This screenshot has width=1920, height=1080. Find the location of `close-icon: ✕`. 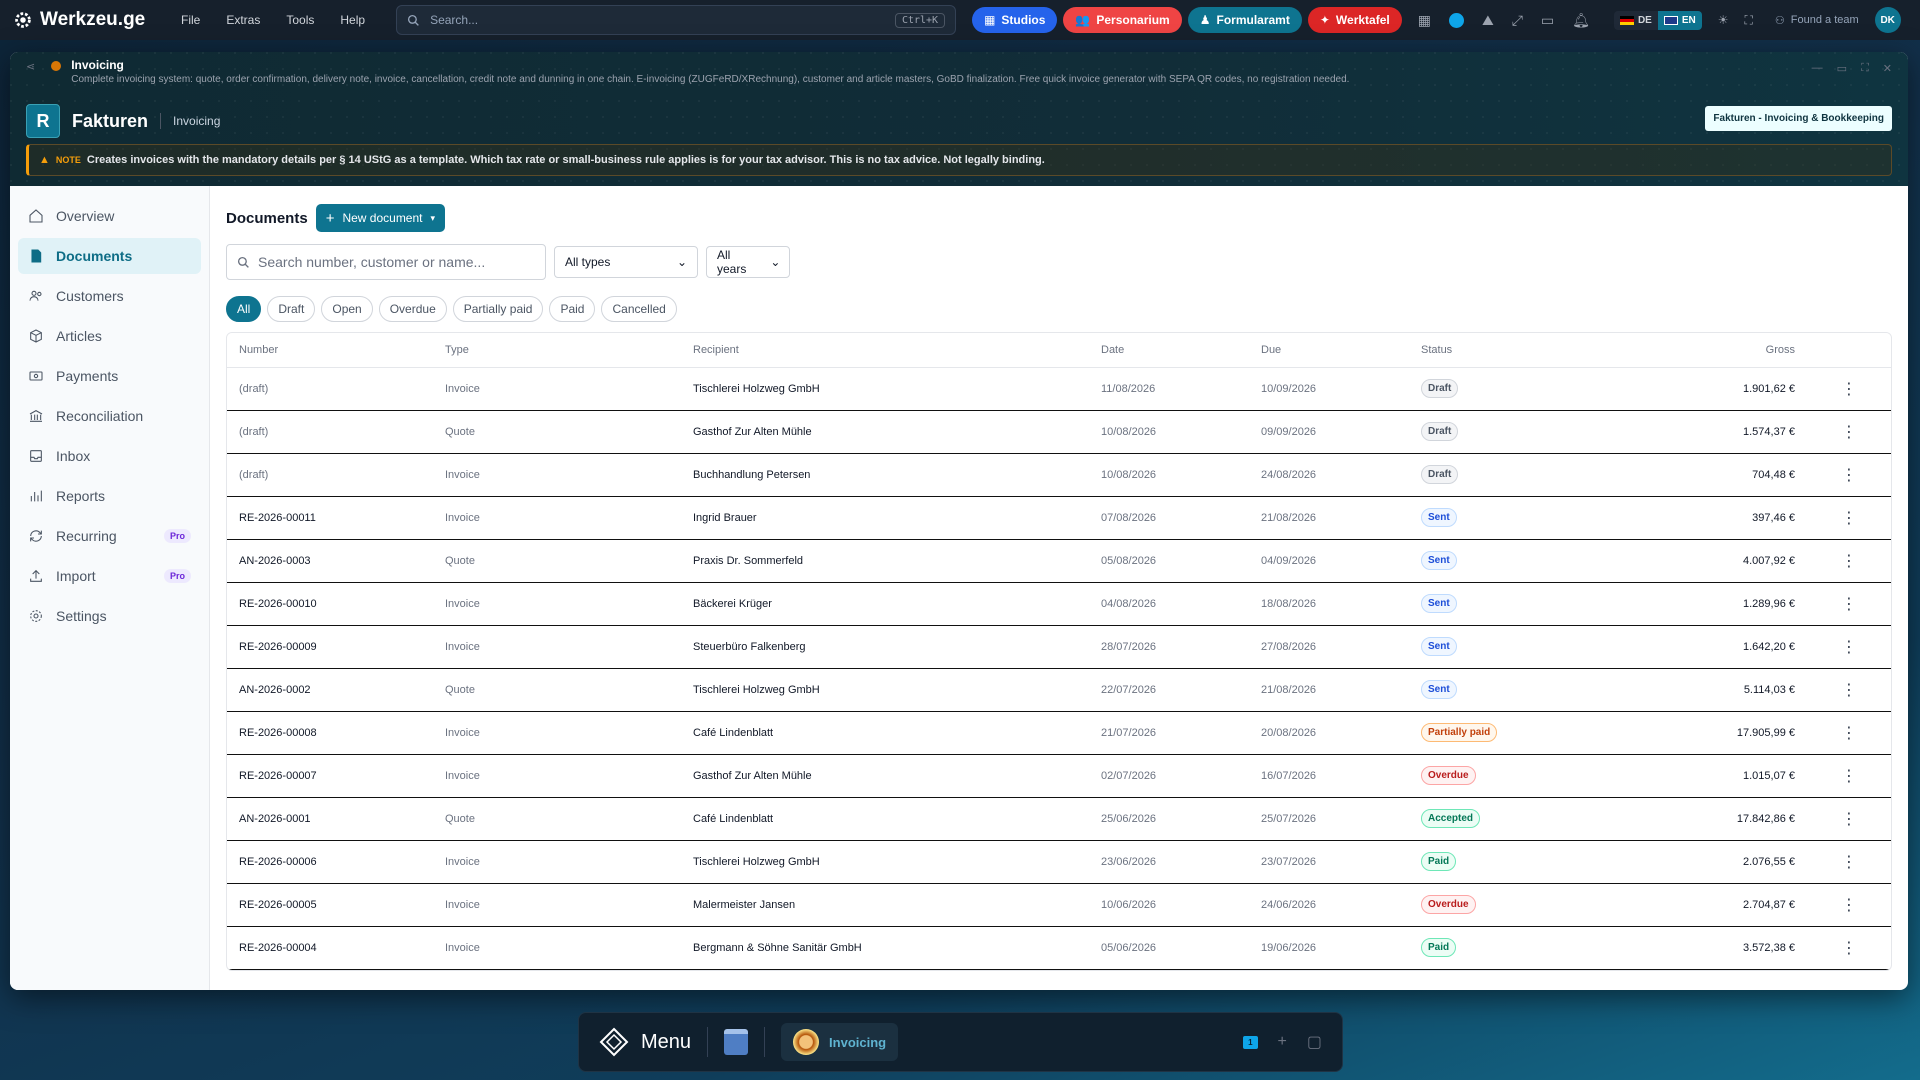

close-icon: ✕ is located at coordinates (1887, 68).